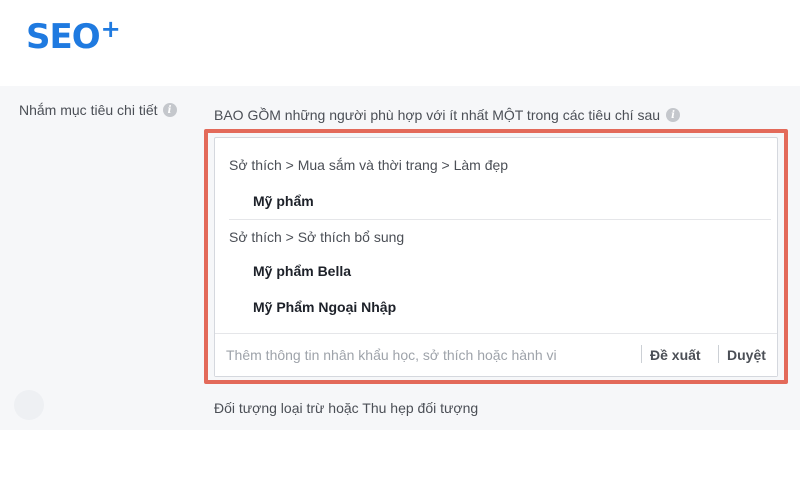  What do you see at coordinates (110, 29) in the screenshot?
I see `logo-plus: +` at bounding box center [110, 29].